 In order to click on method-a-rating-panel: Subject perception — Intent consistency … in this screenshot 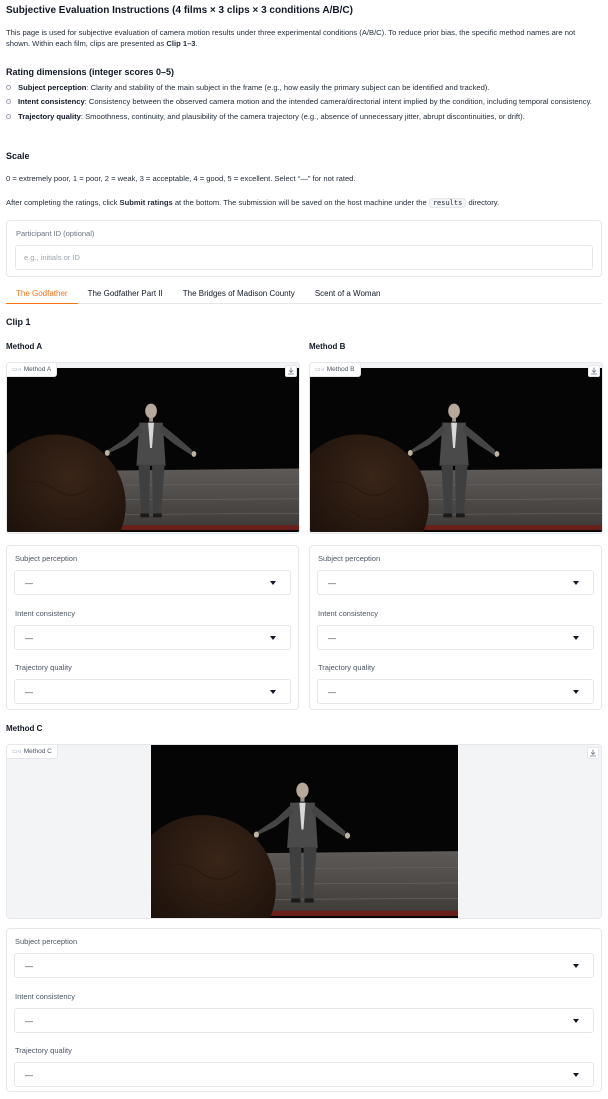, I will do `click(152, 627)`.